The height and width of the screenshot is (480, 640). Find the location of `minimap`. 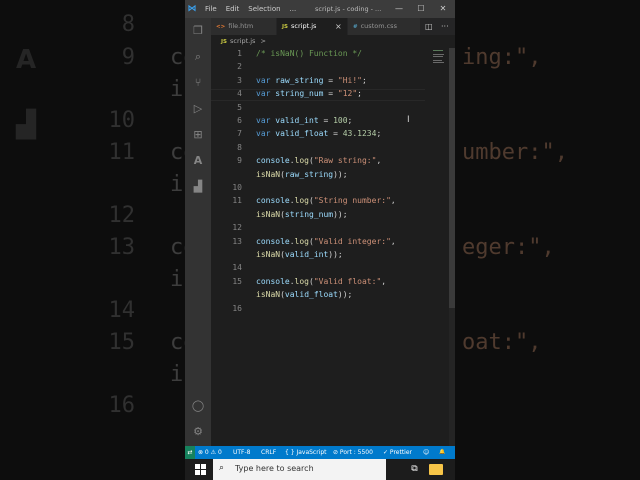

minimap is located at coordinates (440, 59).